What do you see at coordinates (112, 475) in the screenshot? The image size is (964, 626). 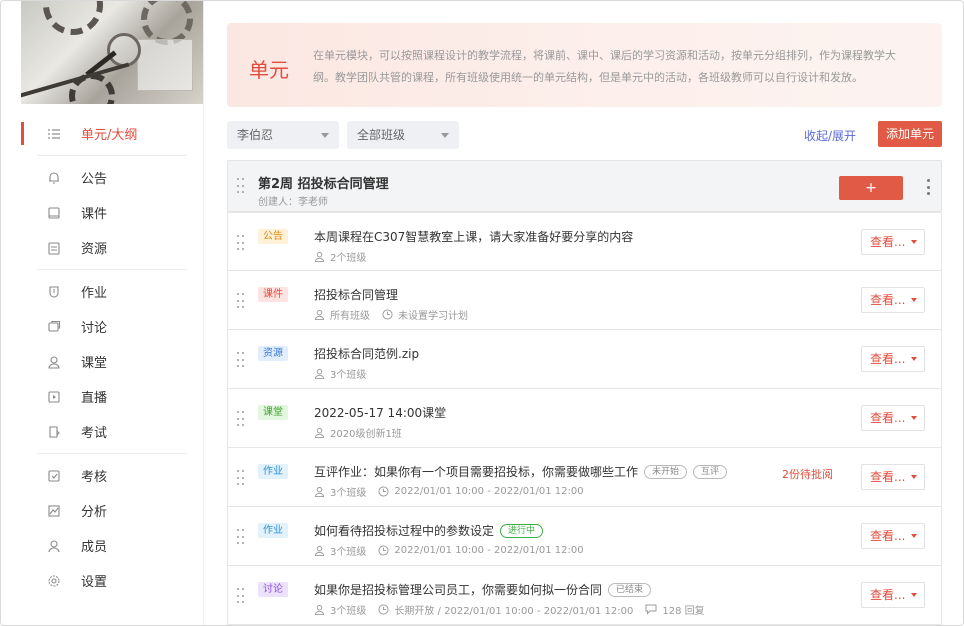 I see `sidebar-item-assessment: 考核` at bounding box center [112, 475].